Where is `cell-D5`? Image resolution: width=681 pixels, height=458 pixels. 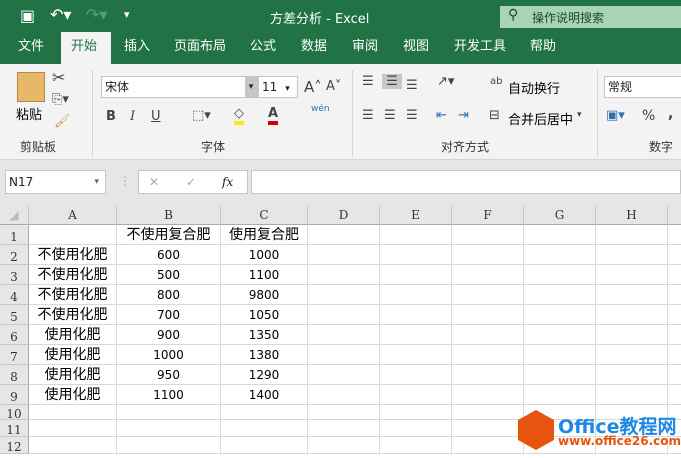
cell-D5 is located at coordinates (344, 315).